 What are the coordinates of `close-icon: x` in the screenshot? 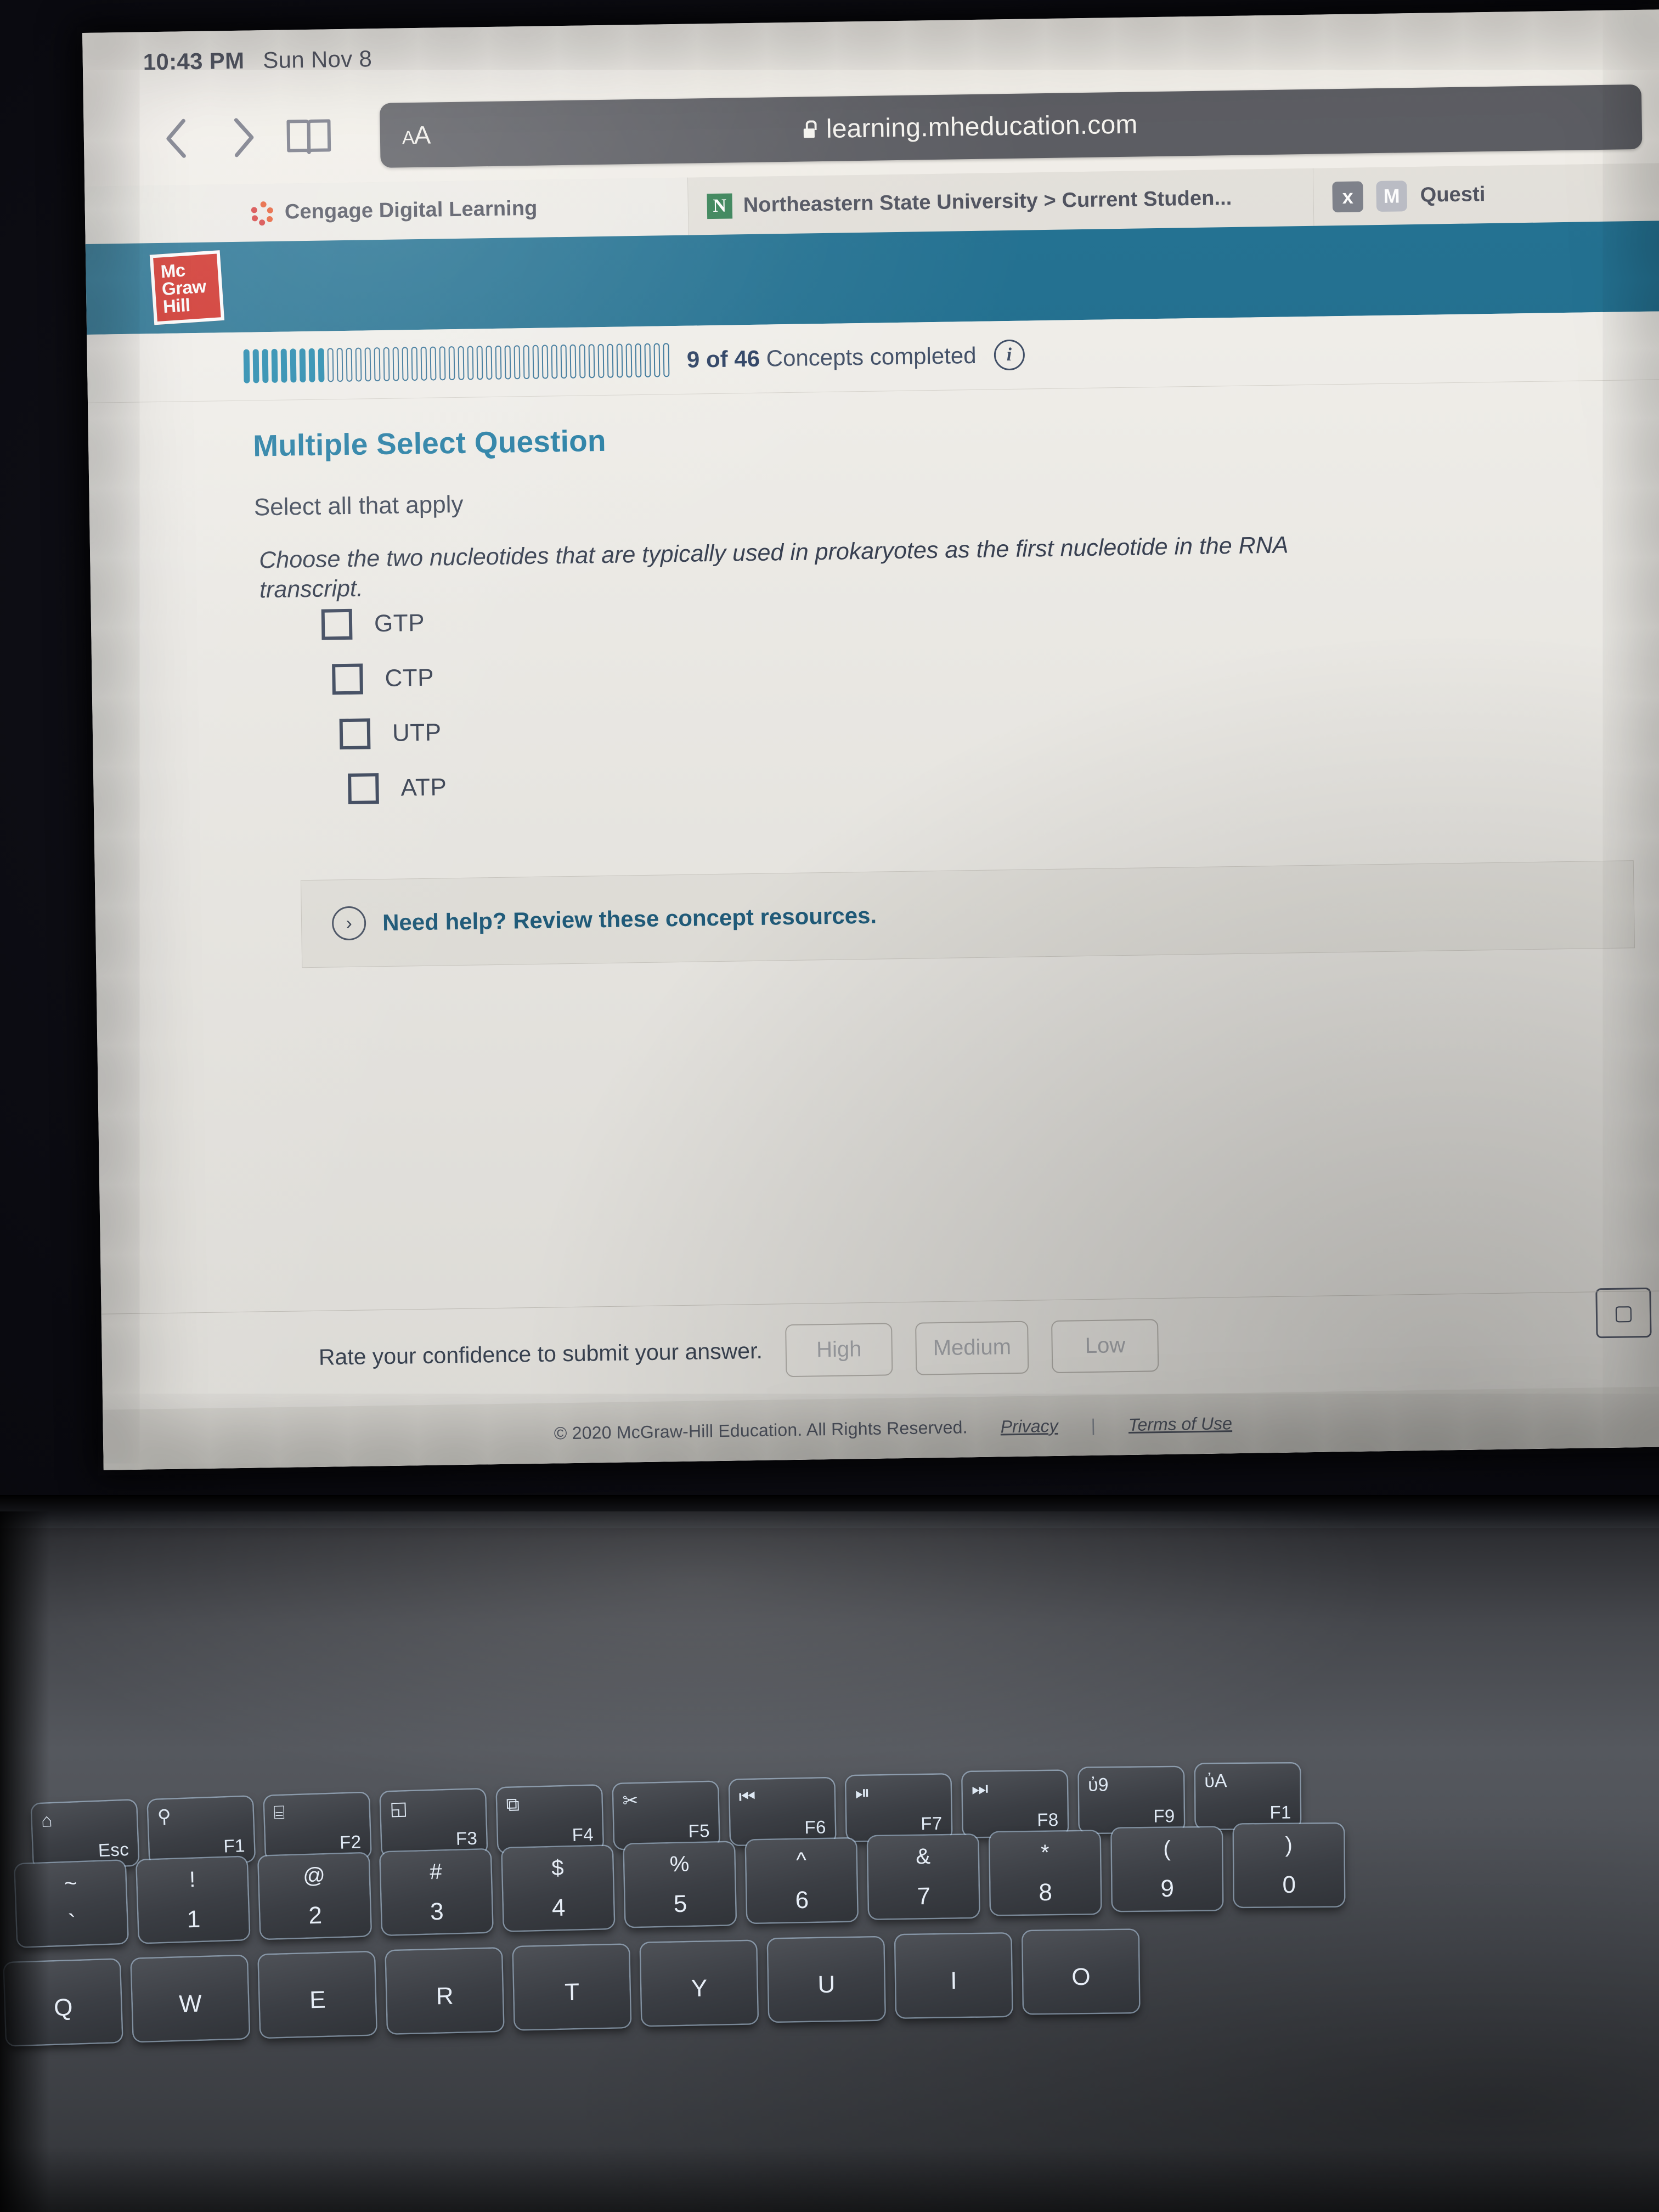 It's located at (1348, 196).